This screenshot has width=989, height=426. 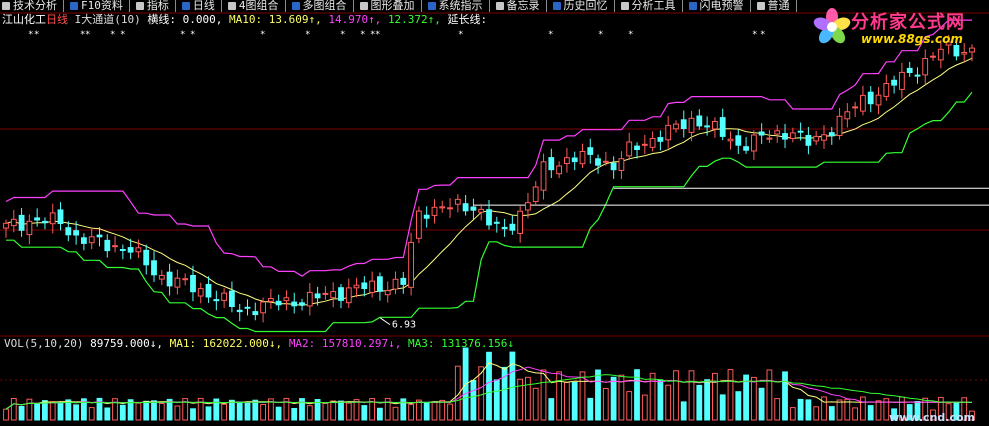 What do you see at coordinates (912, 39) in the screenshot?
I see `logo-site-url: www.88gs.com` at bounding box center [912, 39].